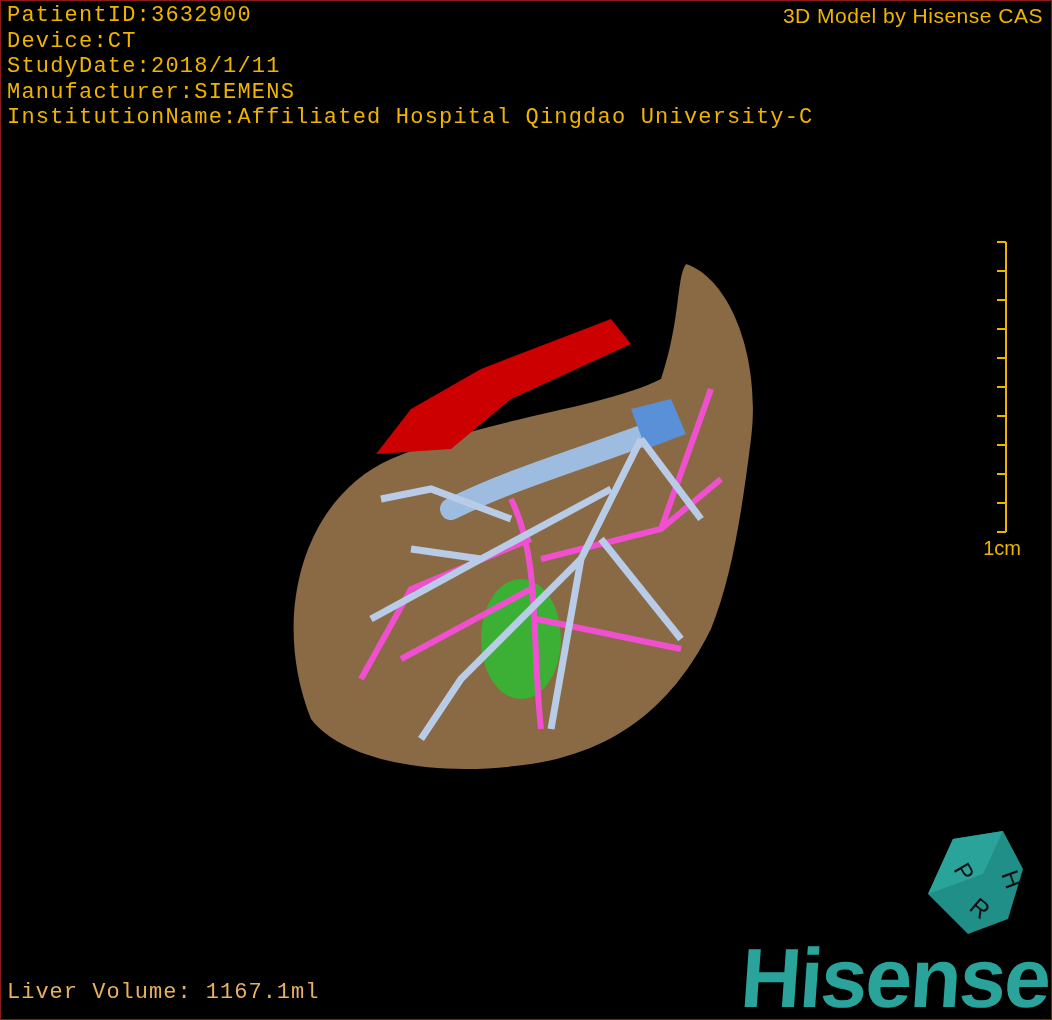 This screenshot has width=1052, height=1020. Describe the element at coordinates (895, 978) in the screenshot. I see `brand-logo: Hisense` at that location.